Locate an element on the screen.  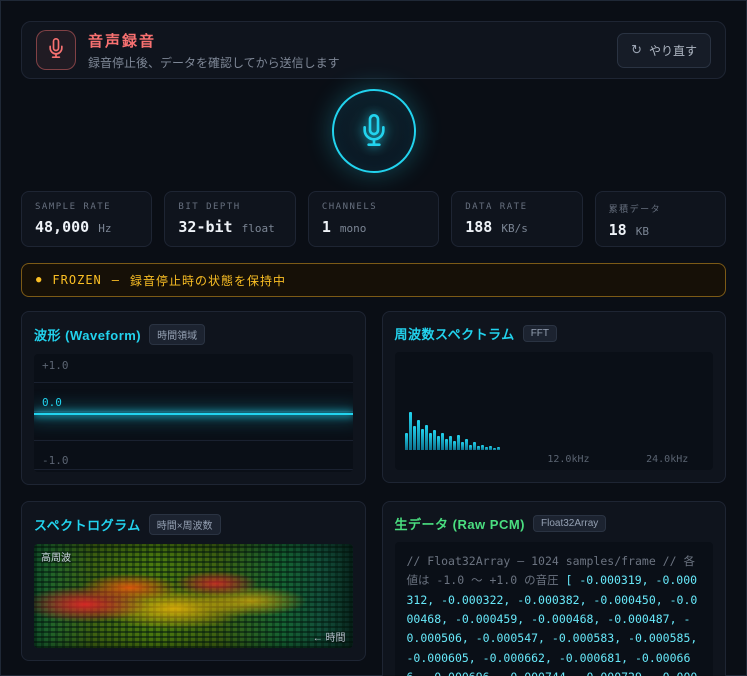
stat-card-accumulated-data: 累積データ 18 KB is located at coordinates (660, 219).